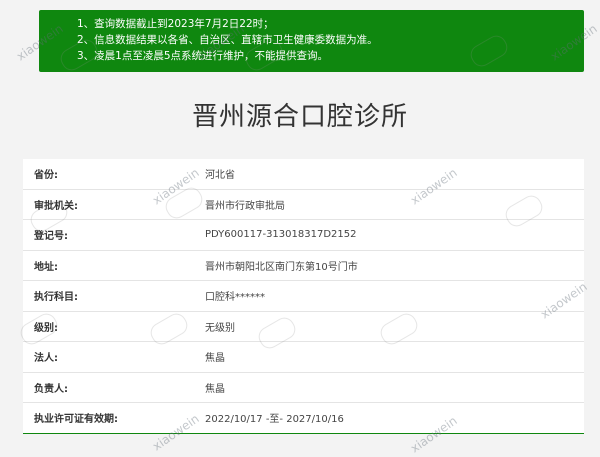 The image size is (600, 457). I want to click on row-label: 法人:, so click(46, 359).